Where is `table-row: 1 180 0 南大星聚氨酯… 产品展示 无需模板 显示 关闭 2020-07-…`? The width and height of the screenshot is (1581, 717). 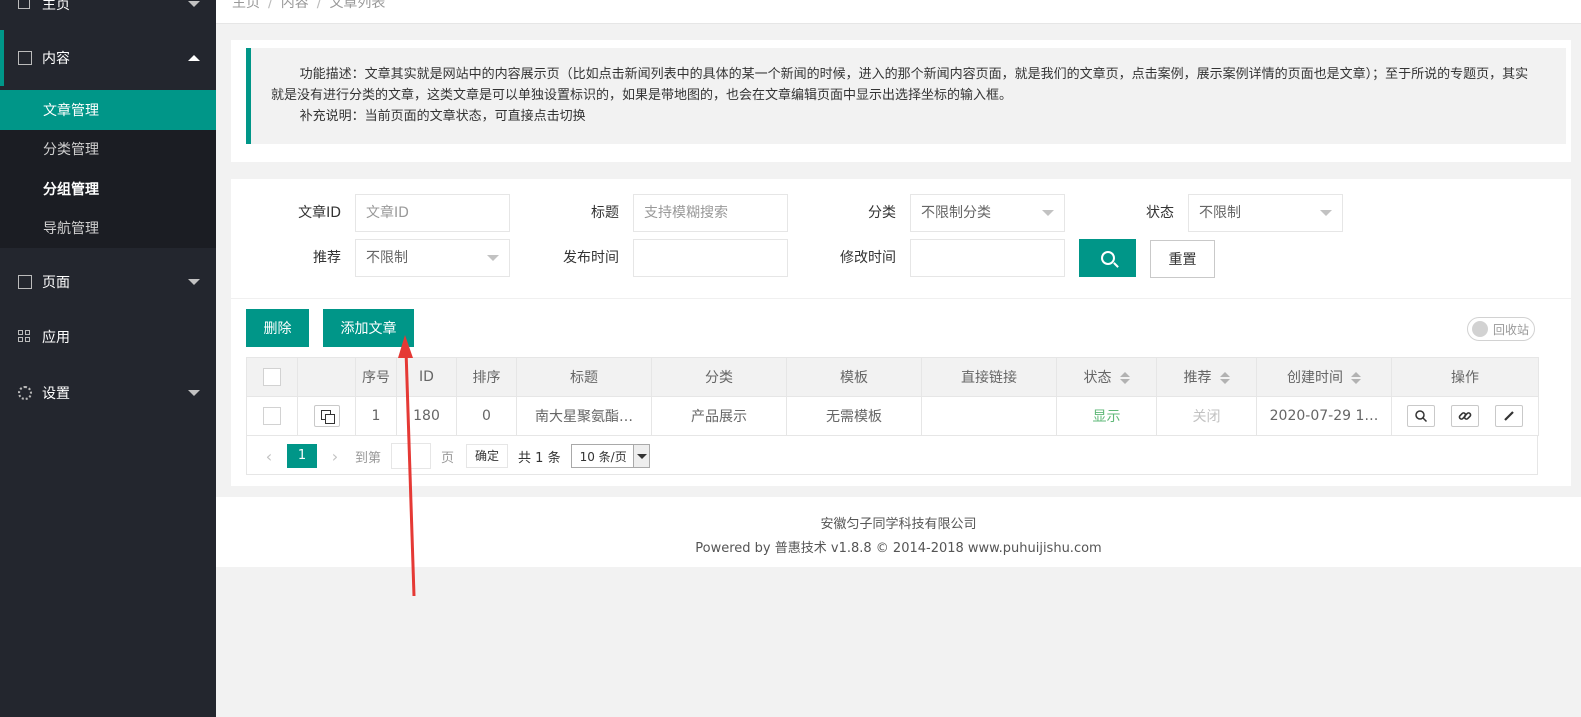
table-row: 1 180 0 南大星聚氨酯… 产品展示 无需模板 显示 关闭 2020-07-… is located at coordinates (892, 416).